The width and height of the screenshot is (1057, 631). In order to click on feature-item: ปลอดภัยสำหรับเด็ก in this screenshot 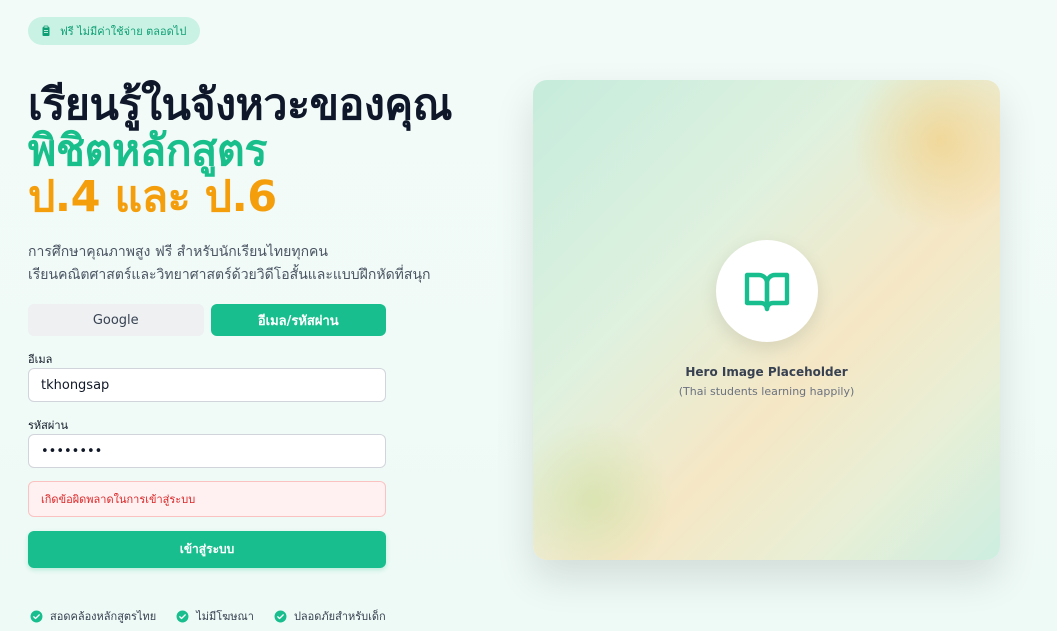, I will do `click(330, 616)`.